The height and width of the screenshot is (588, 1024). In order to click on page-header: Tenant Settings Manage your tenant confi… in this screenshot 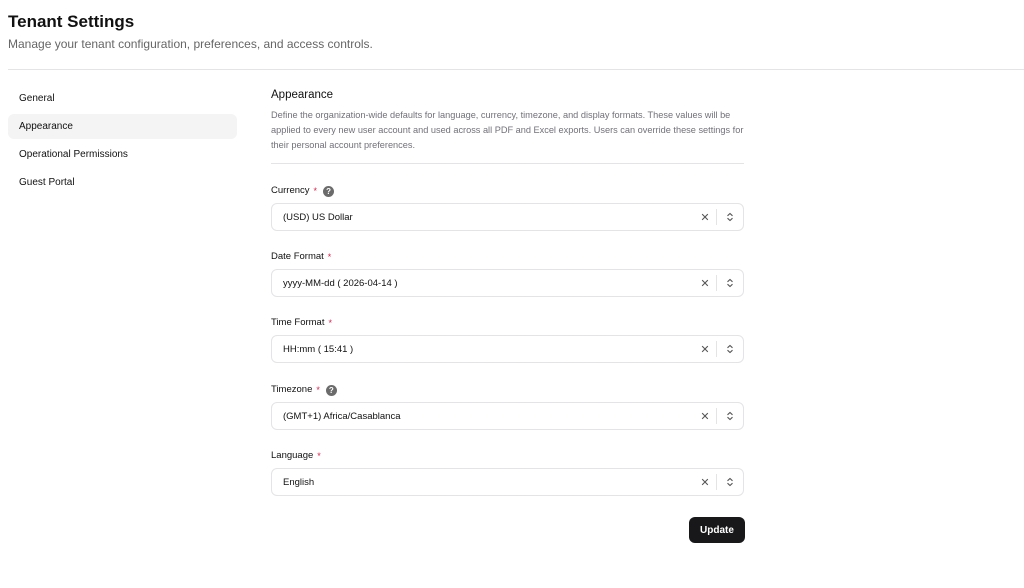, I will do `click(512, 35)`.